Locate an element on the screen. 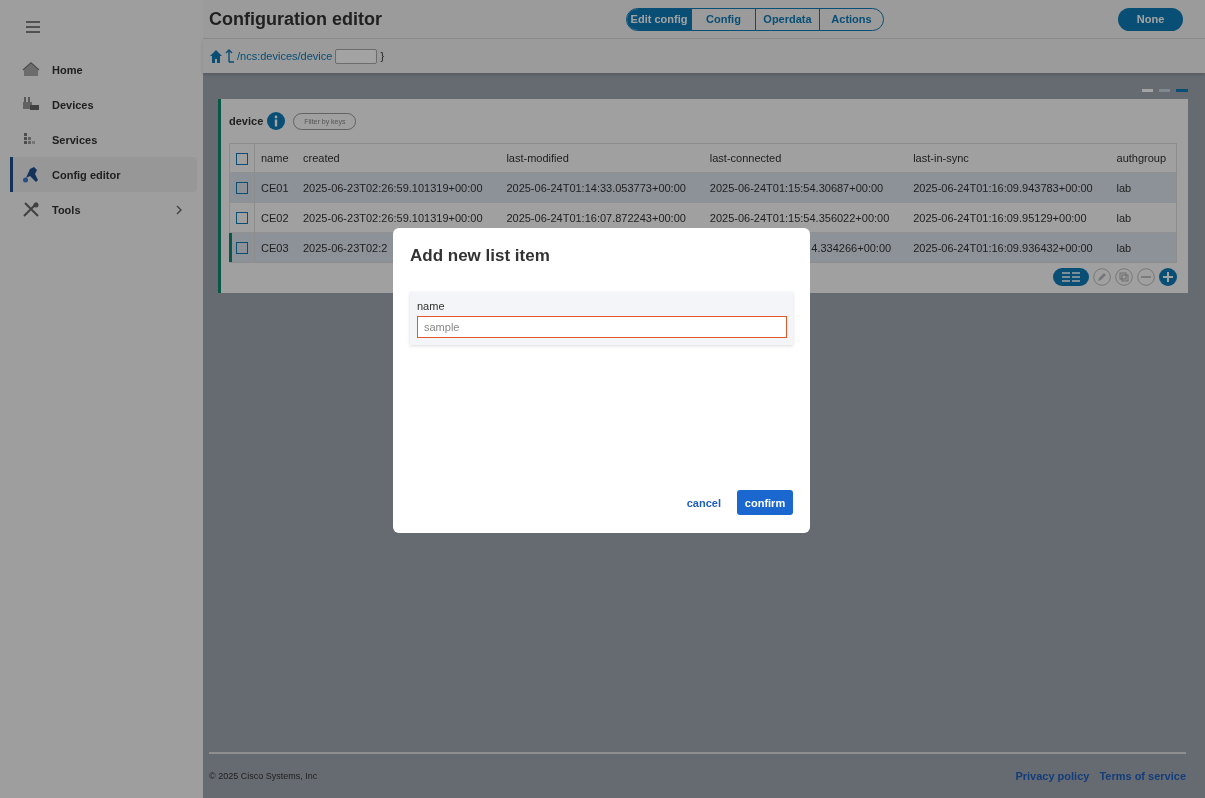 The width and height of the screenshot is (1205, 798). mode-tab: Operdata is located at coordinates (787, 19).